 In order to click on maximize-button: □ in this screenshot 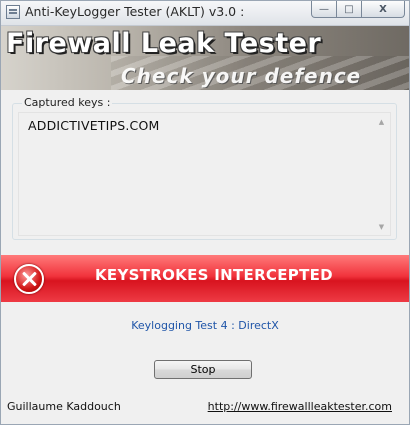, I will do `click(349, 9)`.